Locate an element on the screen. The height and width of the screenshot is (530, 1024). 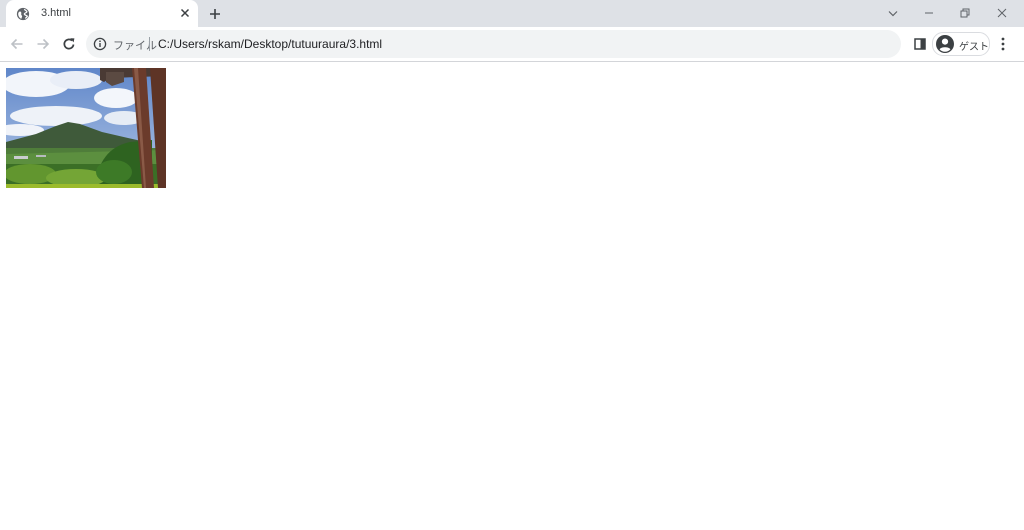
minimize-icon is located at coordinates (929, 13).